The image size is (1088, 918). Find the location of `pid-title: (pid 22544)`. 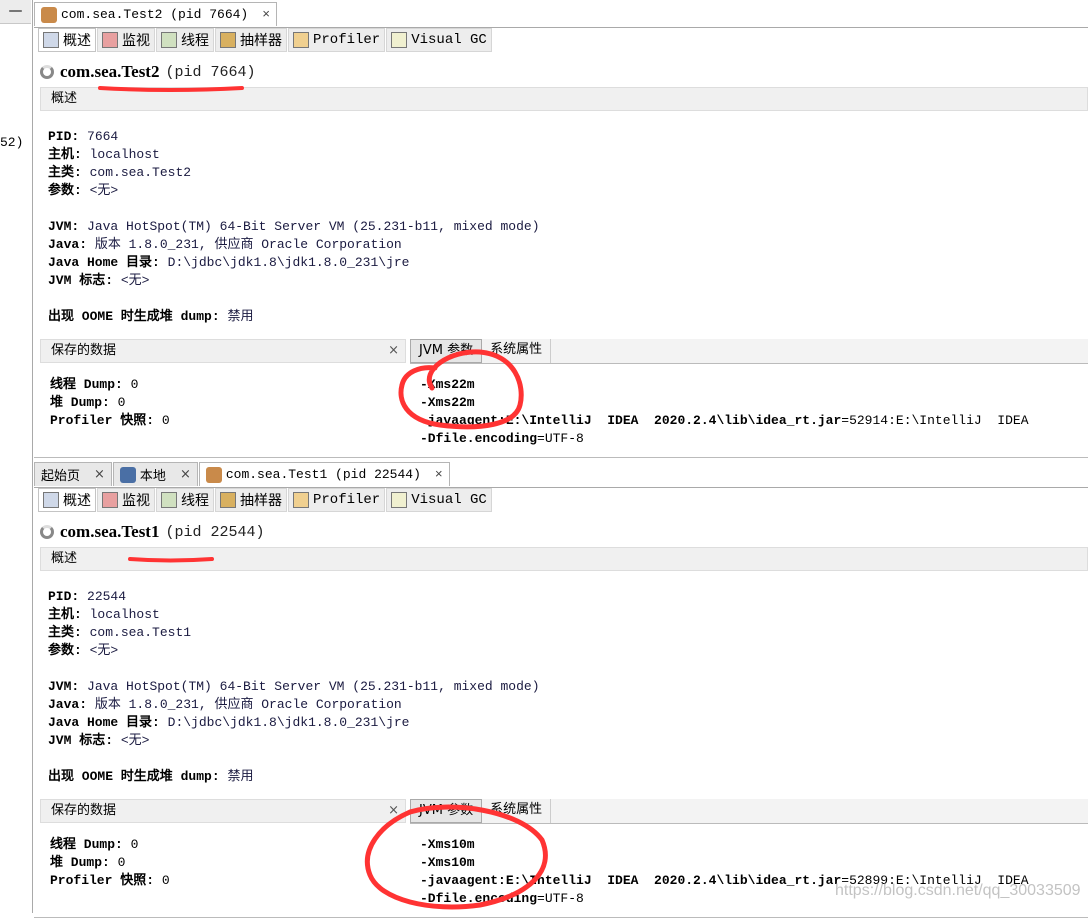

pid-title: (pid 22544) is located at coordinates (215, 532).